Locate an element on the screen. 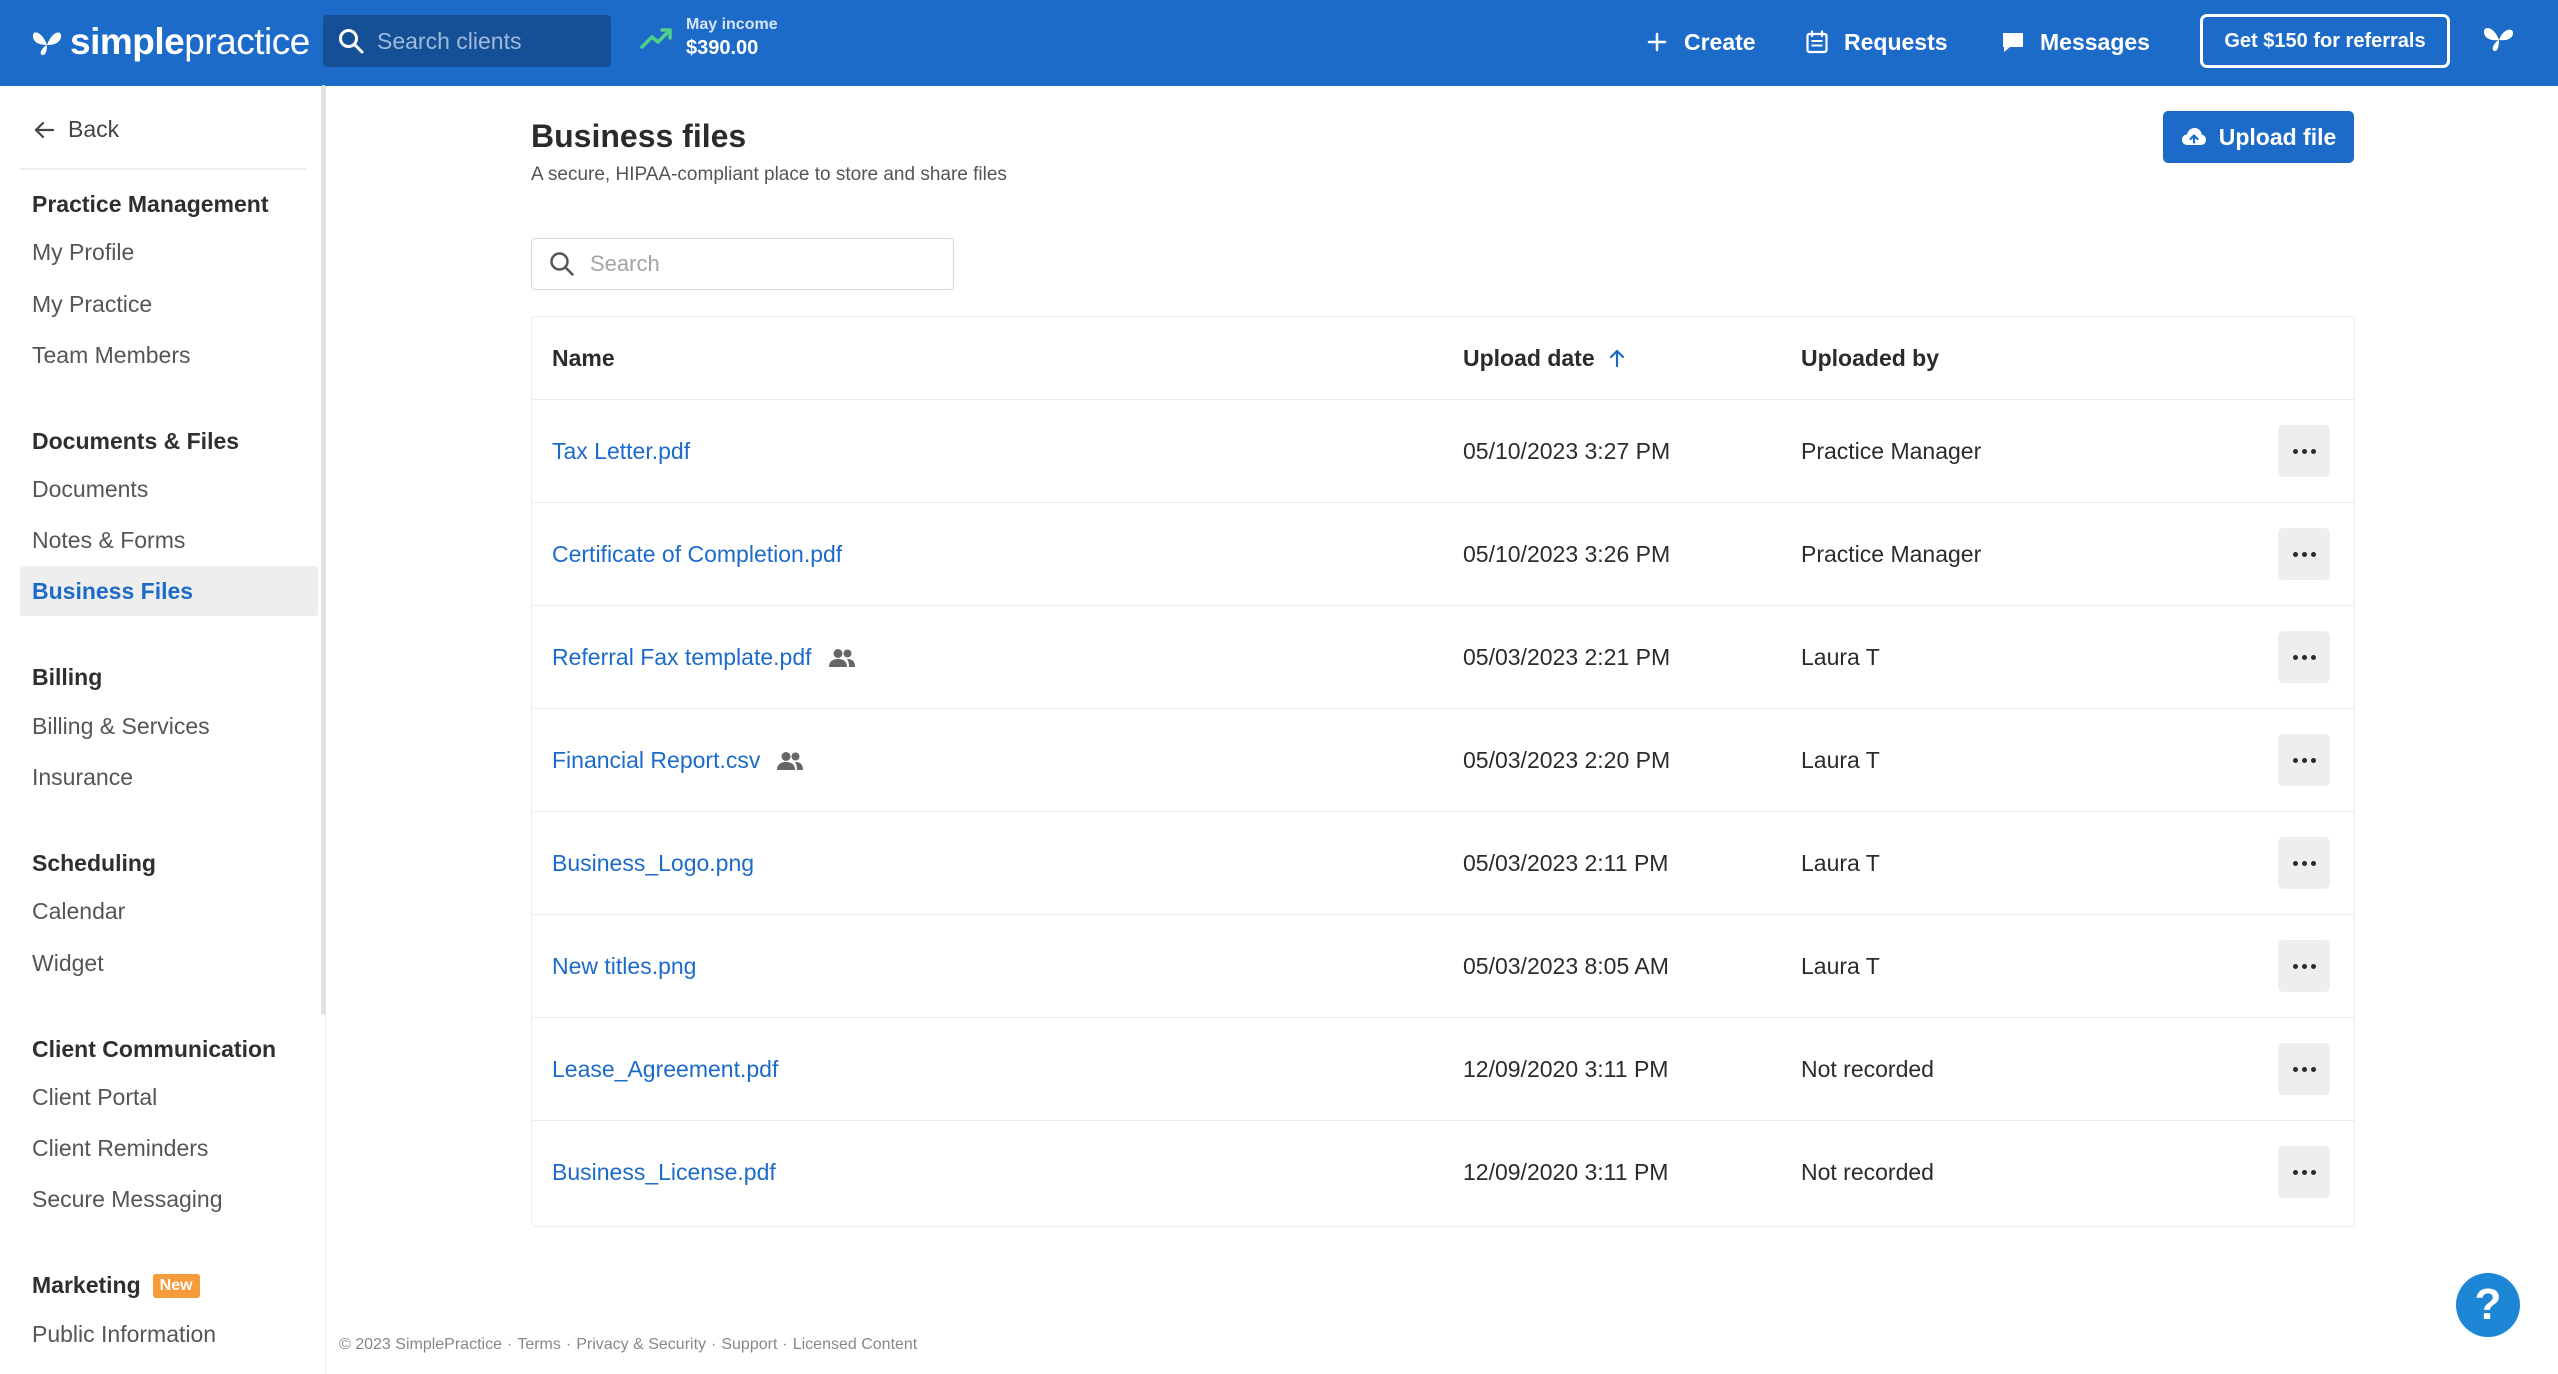 This screenshot has width=2558, height=1374. sidebar-section-marketing: Marketing New is located at coordinates (116, 1285).